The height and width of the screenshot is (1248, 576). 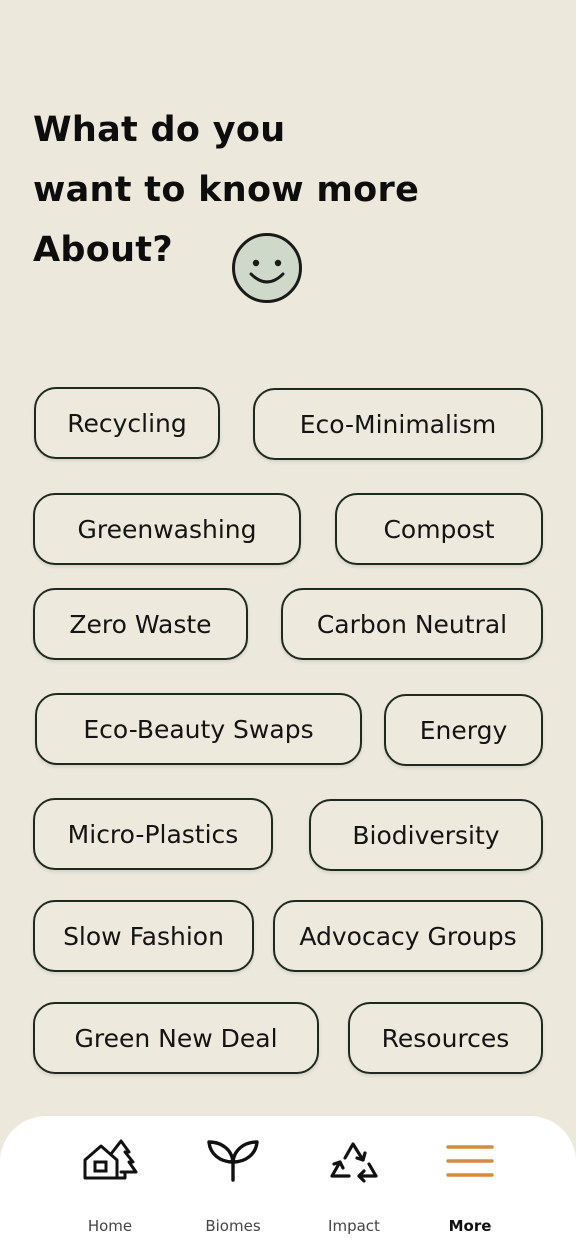 I want to click on tab-biomes: Biomes, so click(x=233, y=1186).